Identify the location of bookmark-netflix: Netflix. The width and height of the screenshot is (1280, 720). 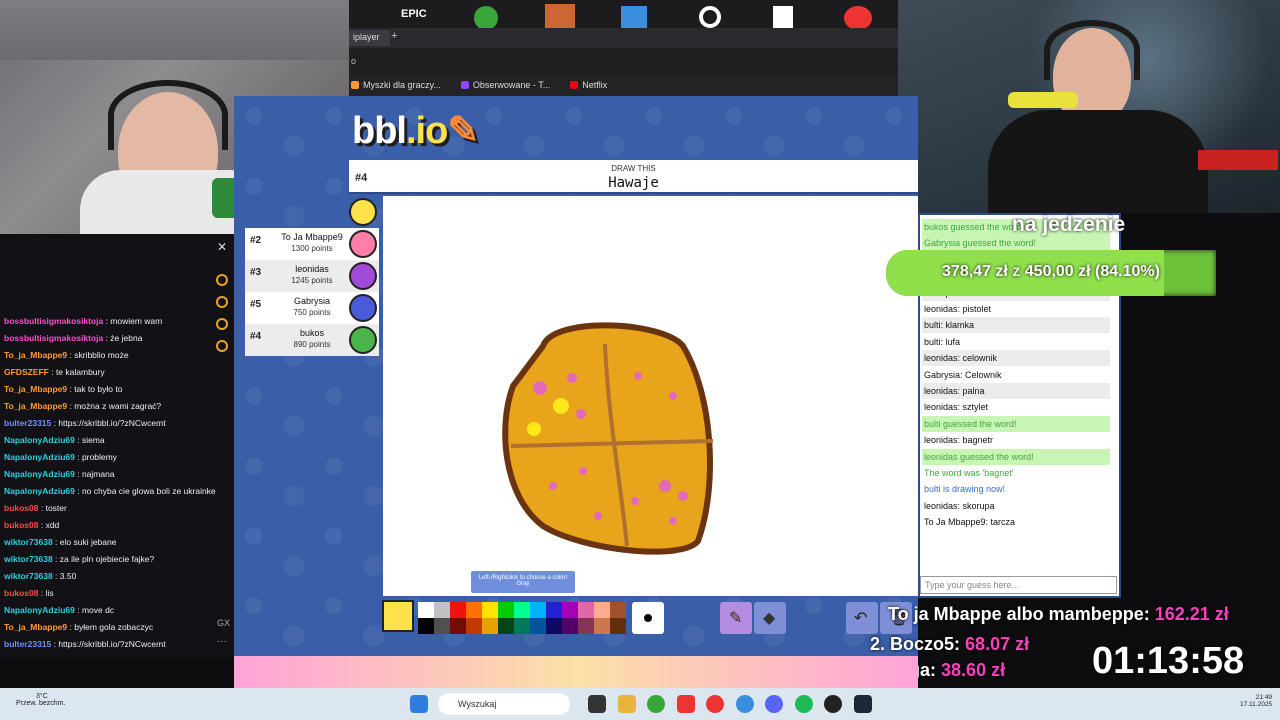
(588, 85).